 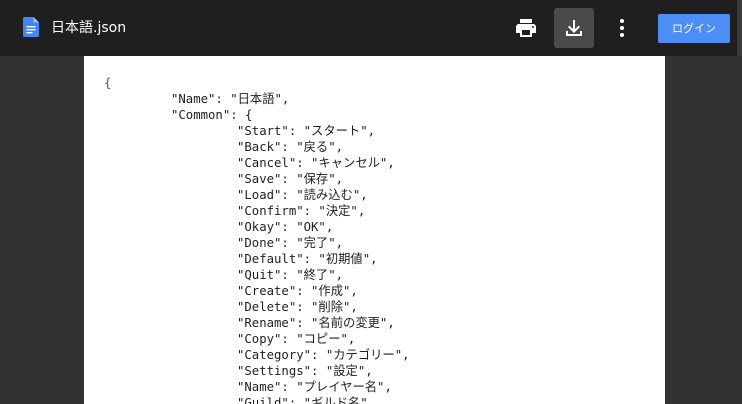 I want to click on code-line: "Category": "カテゴリー",, so click(x=323, y=355).